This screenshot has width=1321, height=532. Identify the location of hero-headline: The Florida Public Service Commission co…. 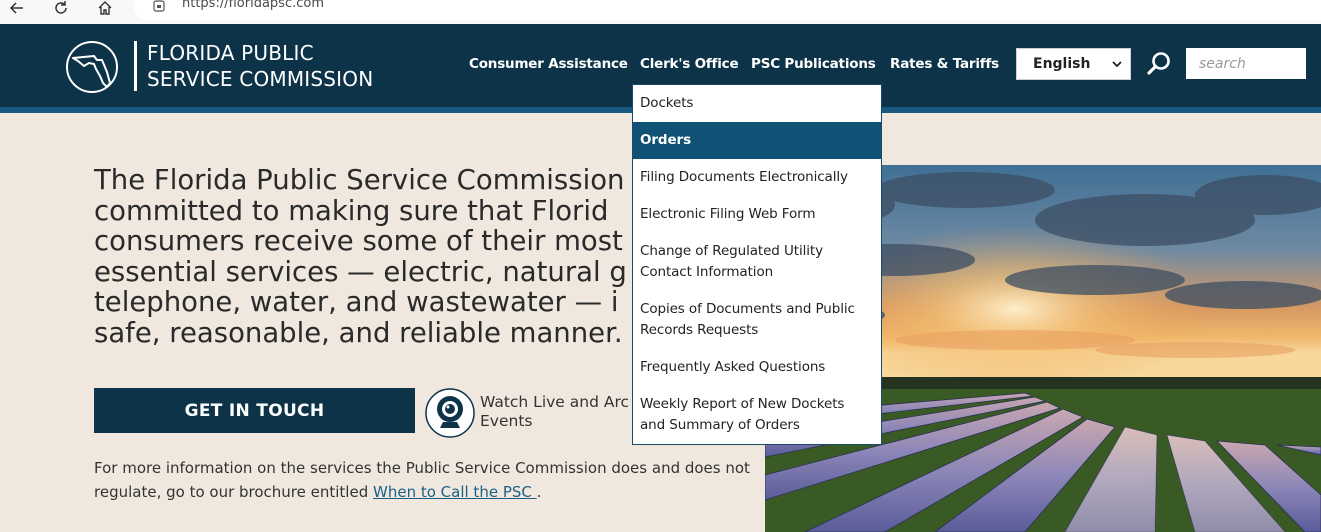
(374, 256).